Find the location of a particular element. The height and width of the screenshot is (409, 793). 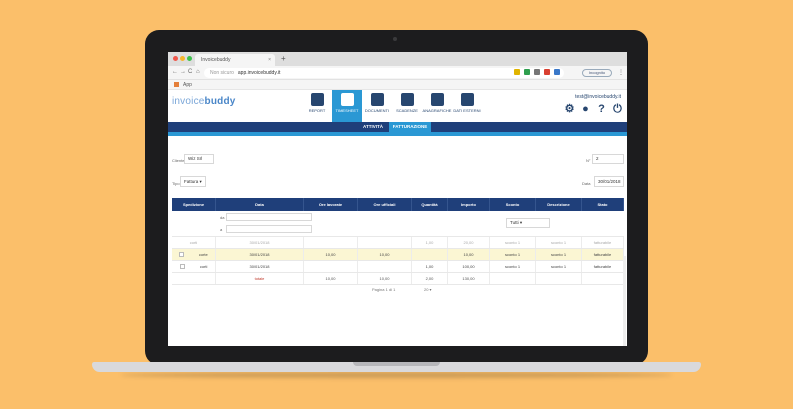

forward-icon: → is located at coordinates (183, 72).